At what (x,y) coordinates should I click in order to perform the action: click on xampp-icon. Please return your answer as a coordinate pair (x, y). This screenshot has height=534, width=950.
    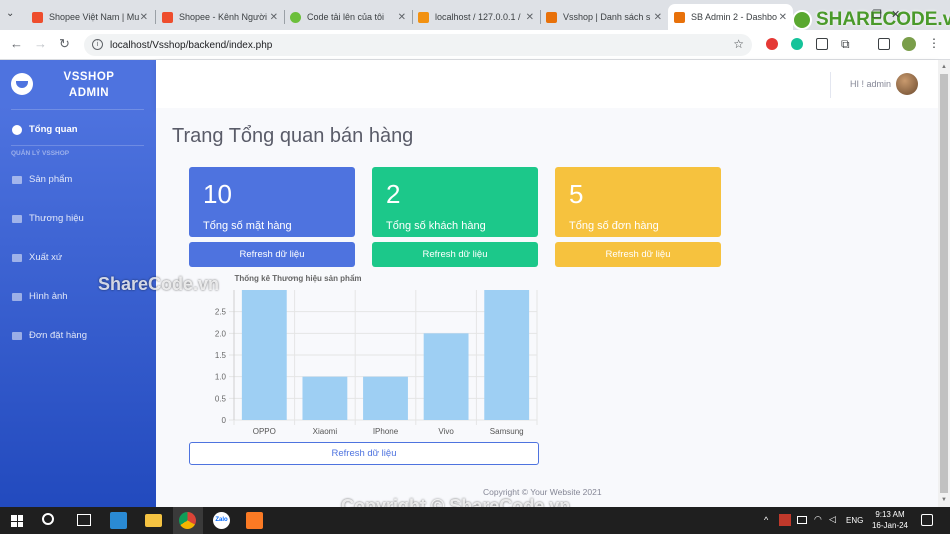
    Looking at the image, I should click on (254, 520).